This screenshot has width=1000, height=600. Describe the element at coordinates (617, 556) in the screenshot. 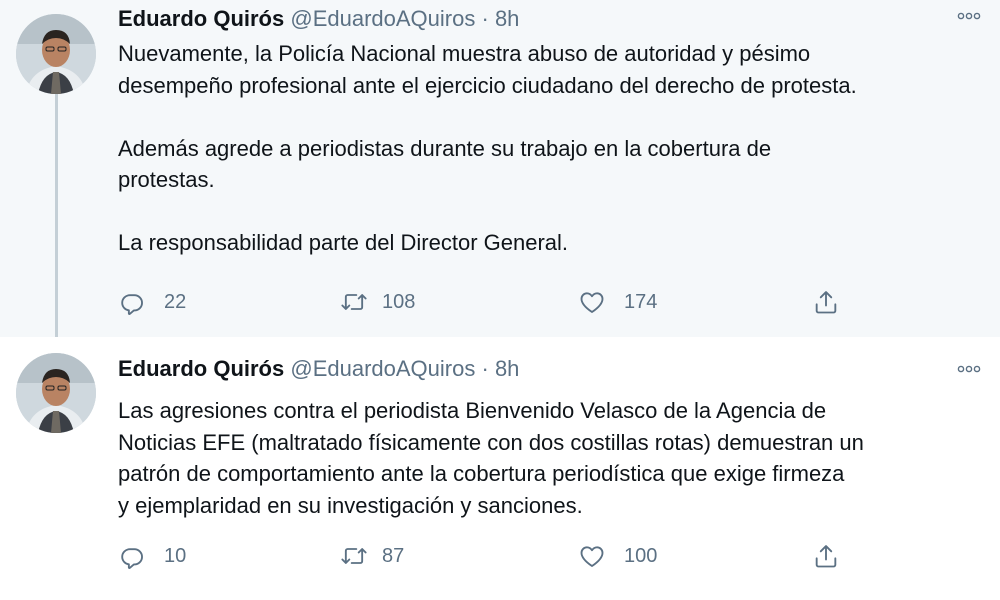

I see `like-button: 100` at that location.